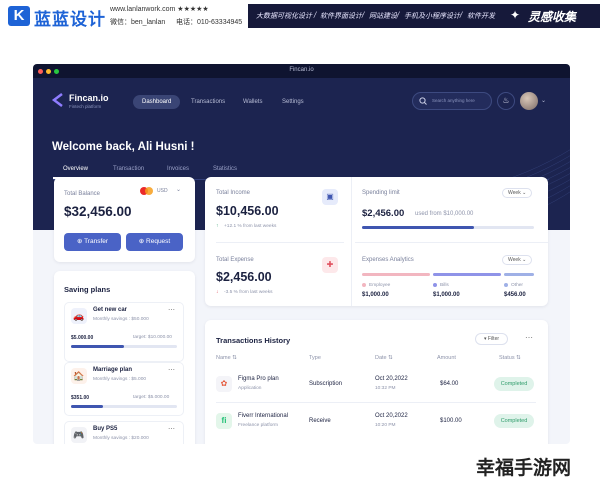  Describe the element at coordinates (432, 16) in the screenshot. I see `banner-nav-item: 手机及小程序设计` at that location.